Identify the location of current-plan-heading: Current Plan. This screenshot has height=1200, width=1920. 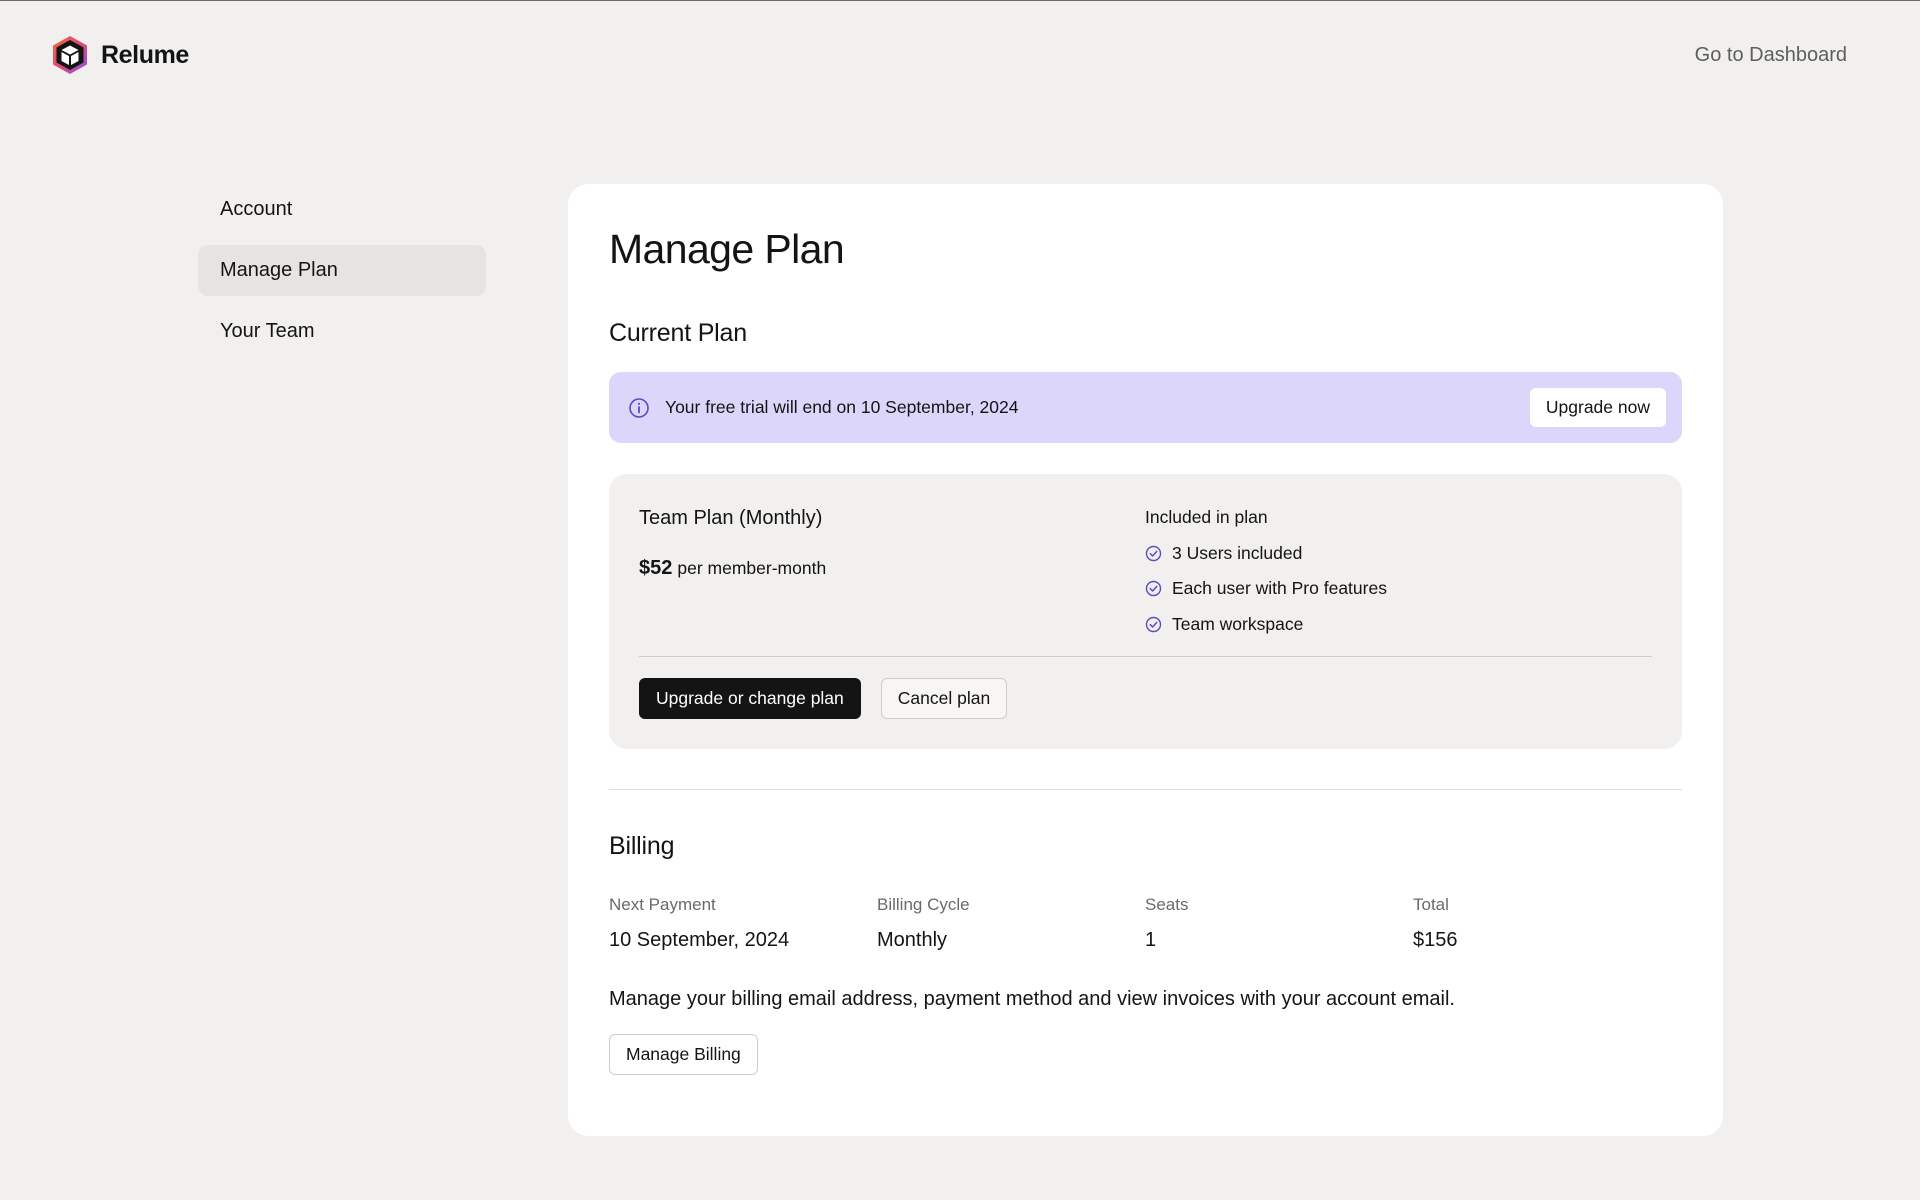
(678, 333).